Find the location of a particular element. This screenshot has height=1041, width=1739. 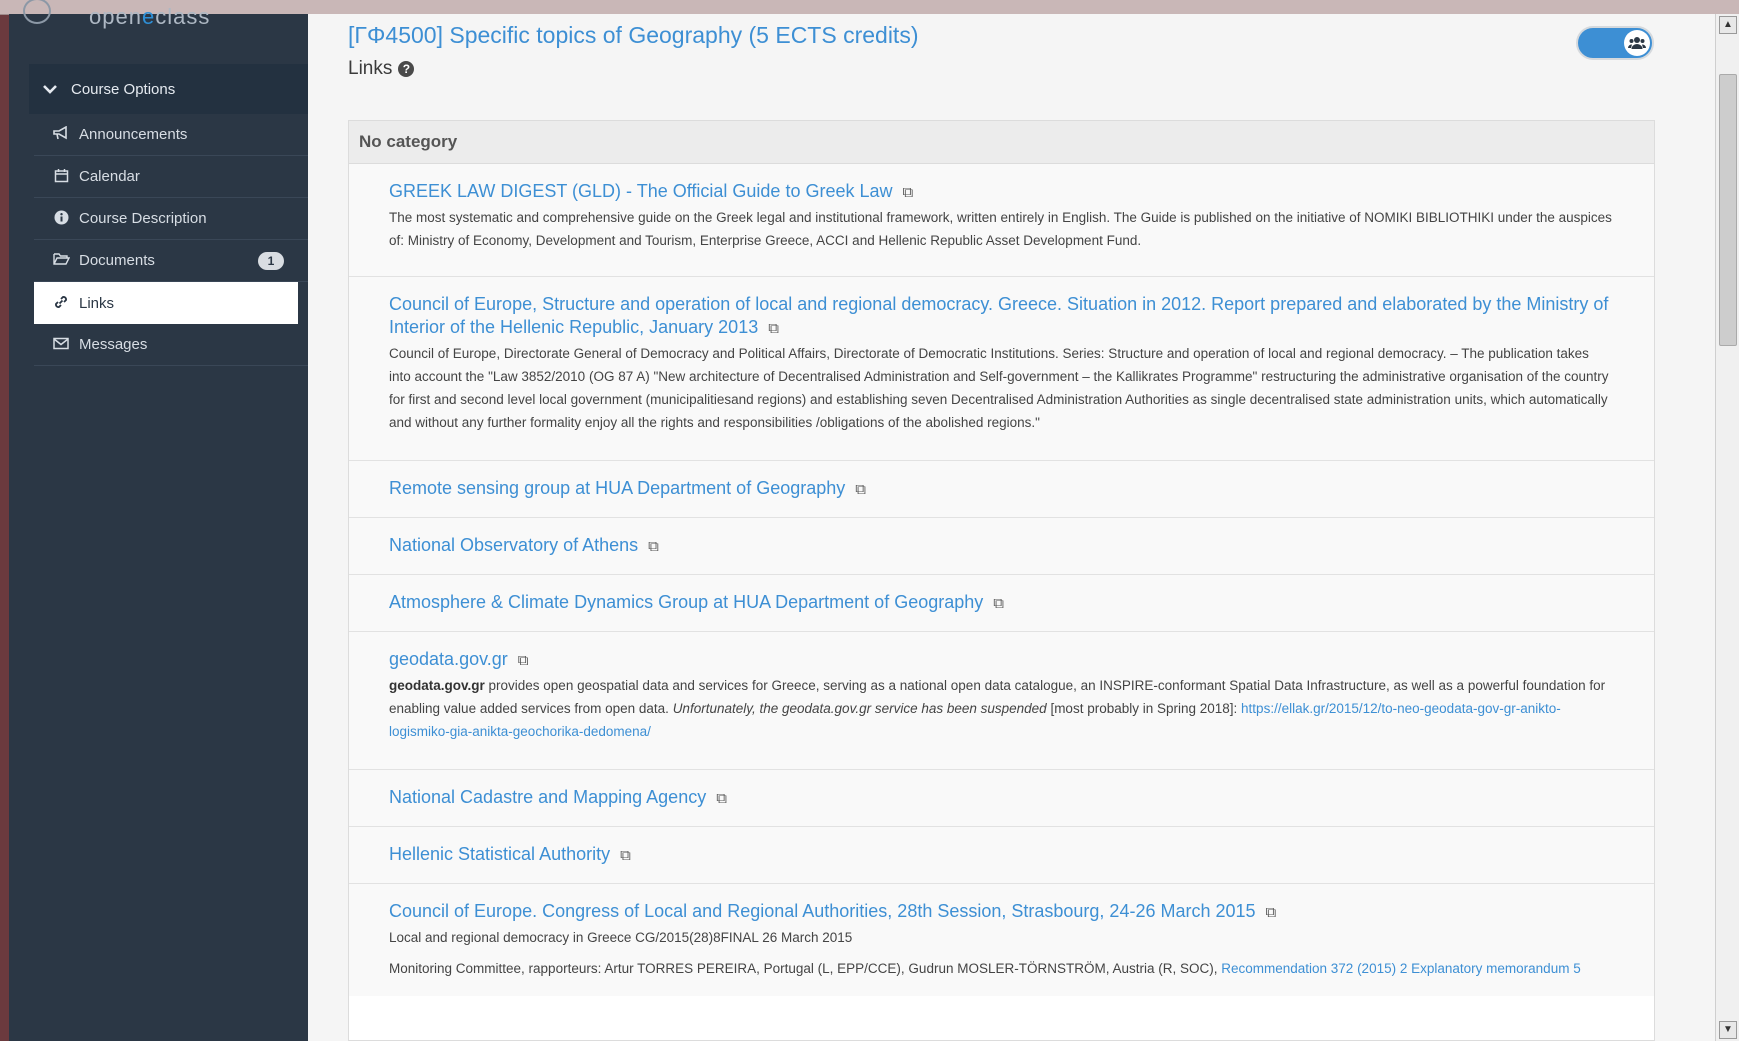

browser-top-strip is located at coordinates (869, 7).